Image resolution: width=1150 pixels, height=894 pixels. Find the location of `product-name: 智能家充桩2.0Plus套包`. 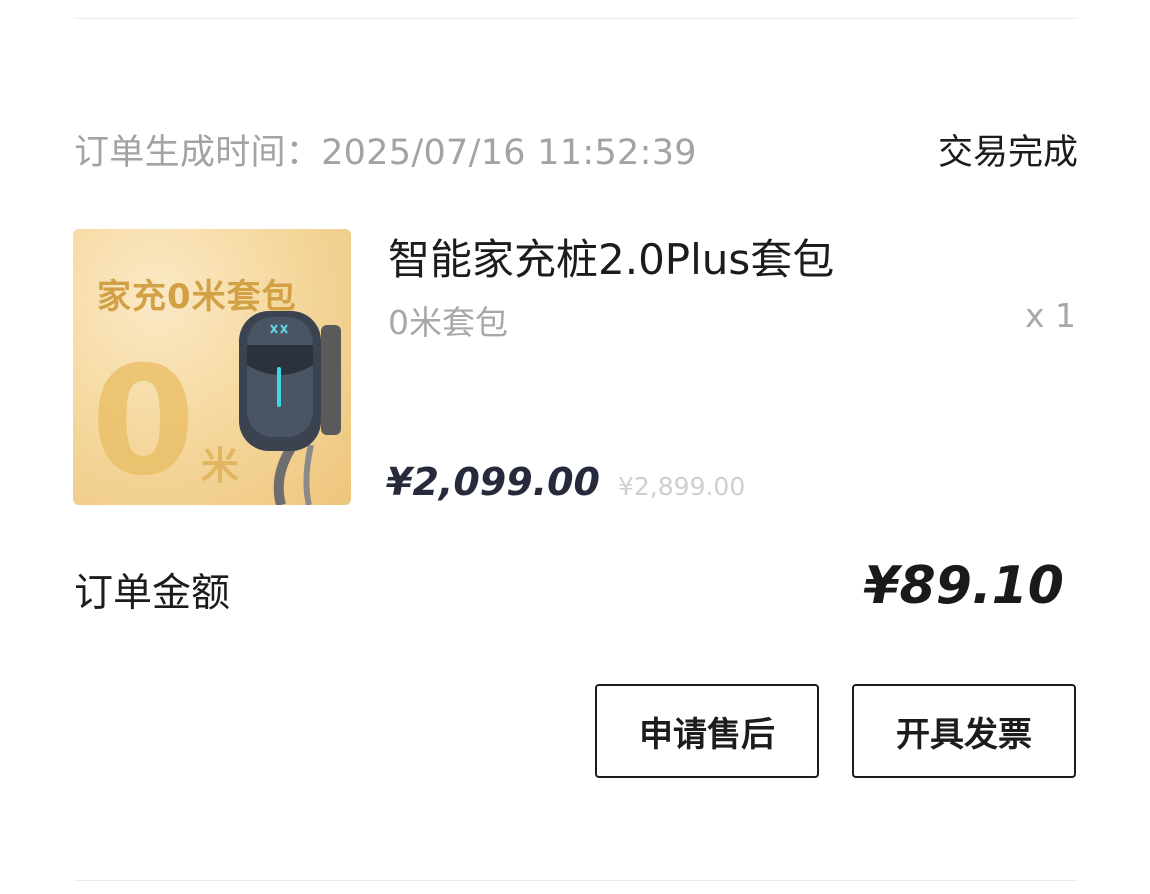

product-name: 智能家充桩2.0Plus套包 is located at coordinates (611, 256).